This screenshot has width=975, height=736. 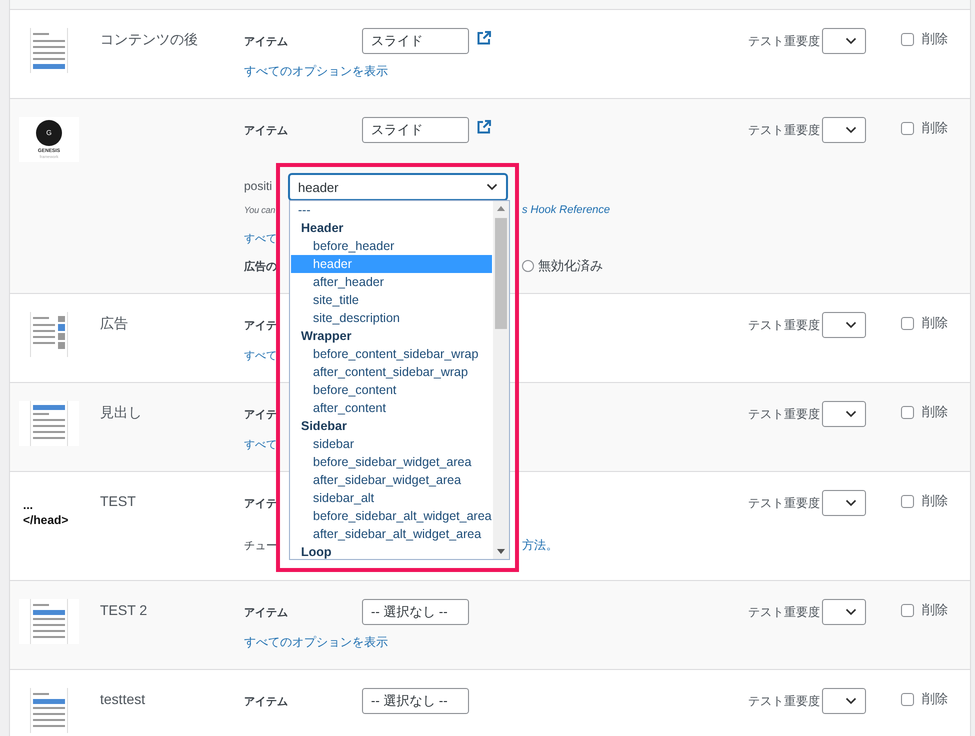 I want to click on option-group-label: Wrapper, so click(x=326, y=336).